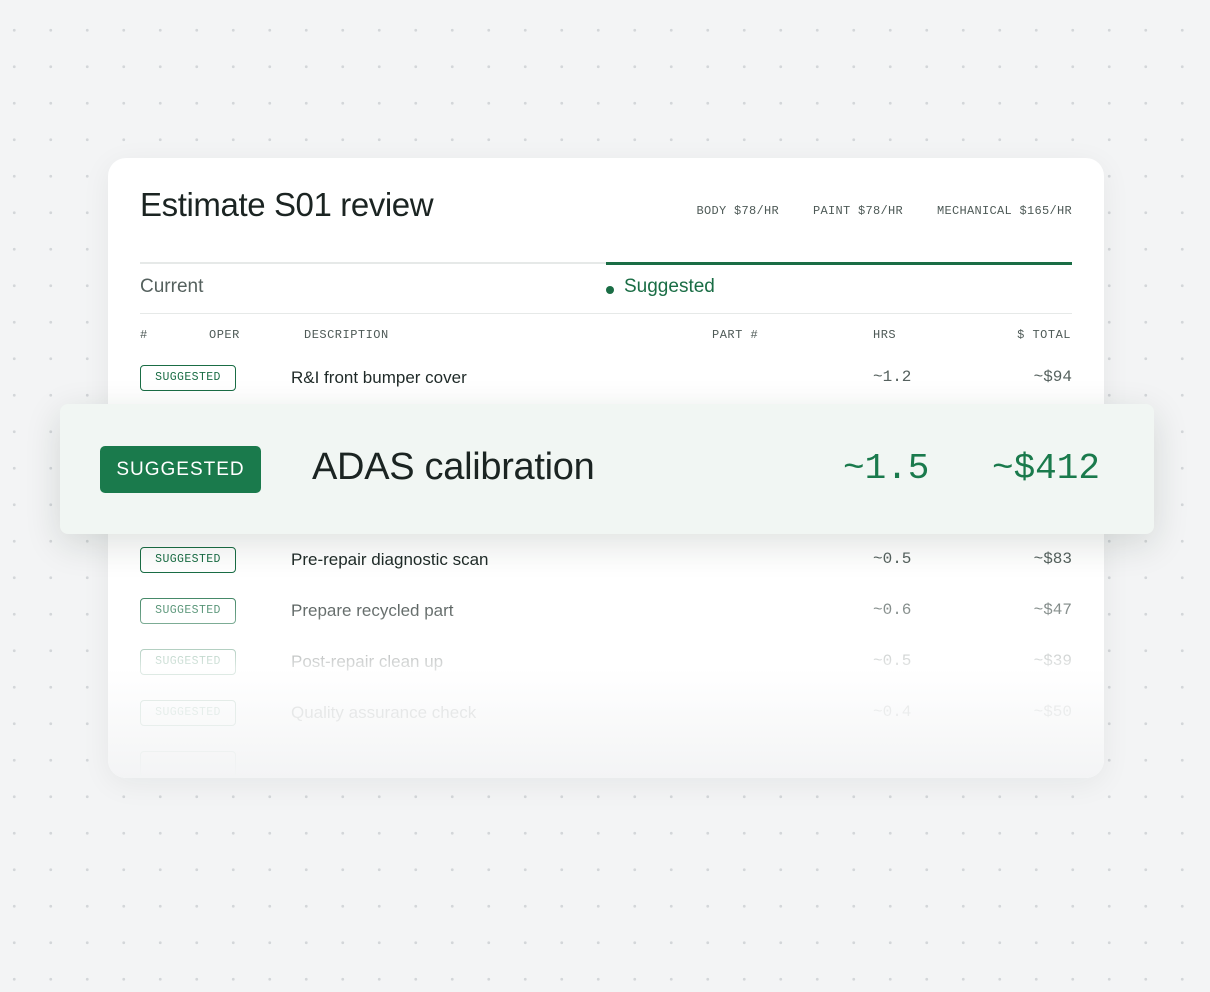  I want to click on row-total: ~$47, so click(1052, 610).